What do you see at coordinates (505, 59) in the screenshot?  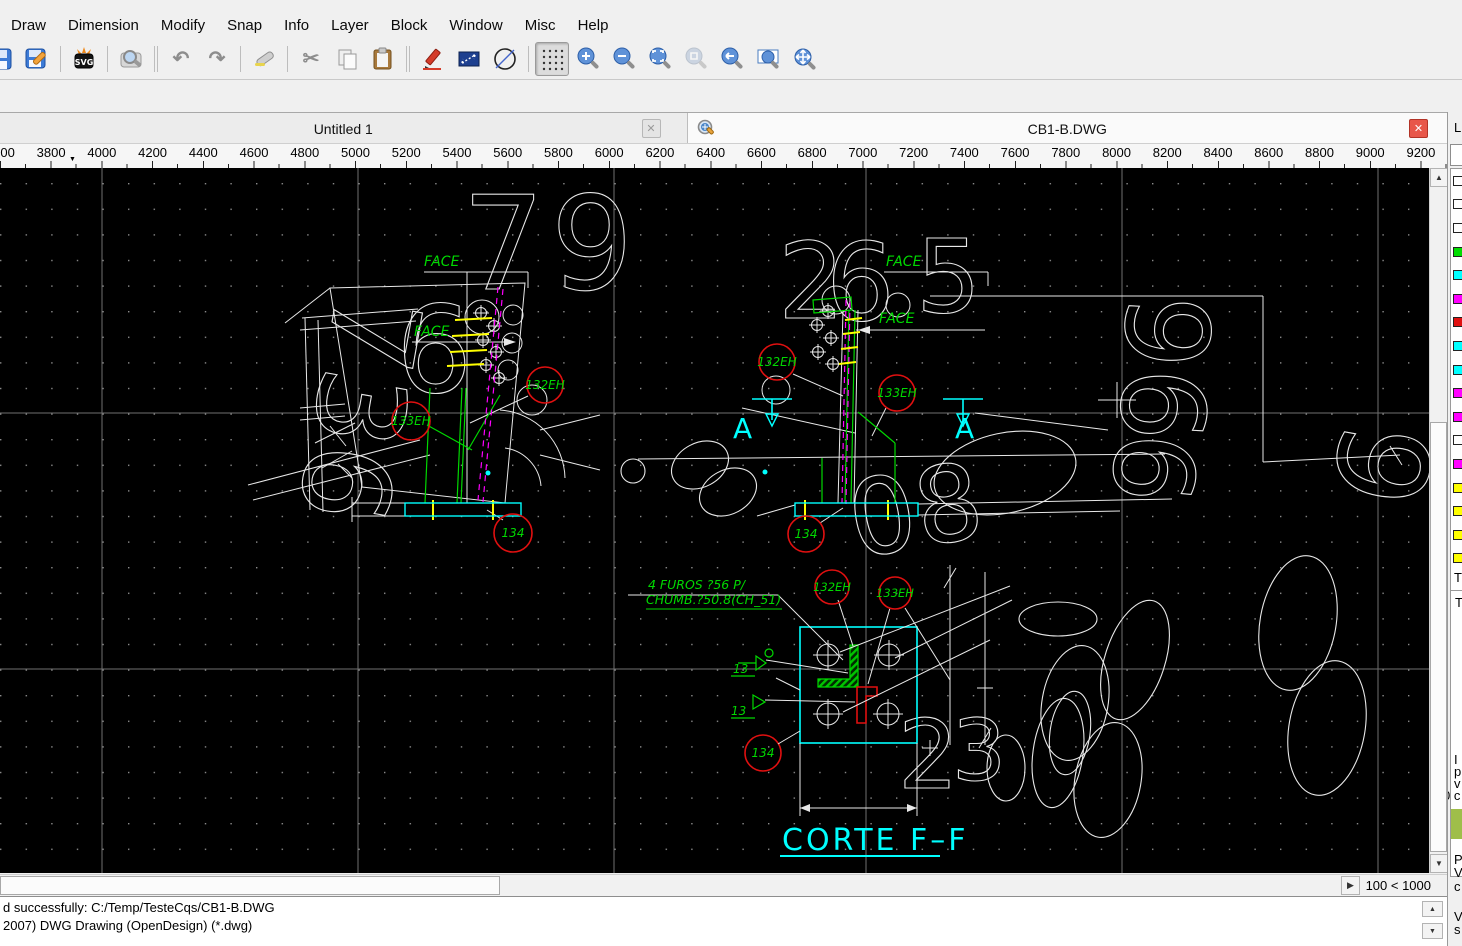 I see `circle-slash-icon` at bounding box center [505, 59].